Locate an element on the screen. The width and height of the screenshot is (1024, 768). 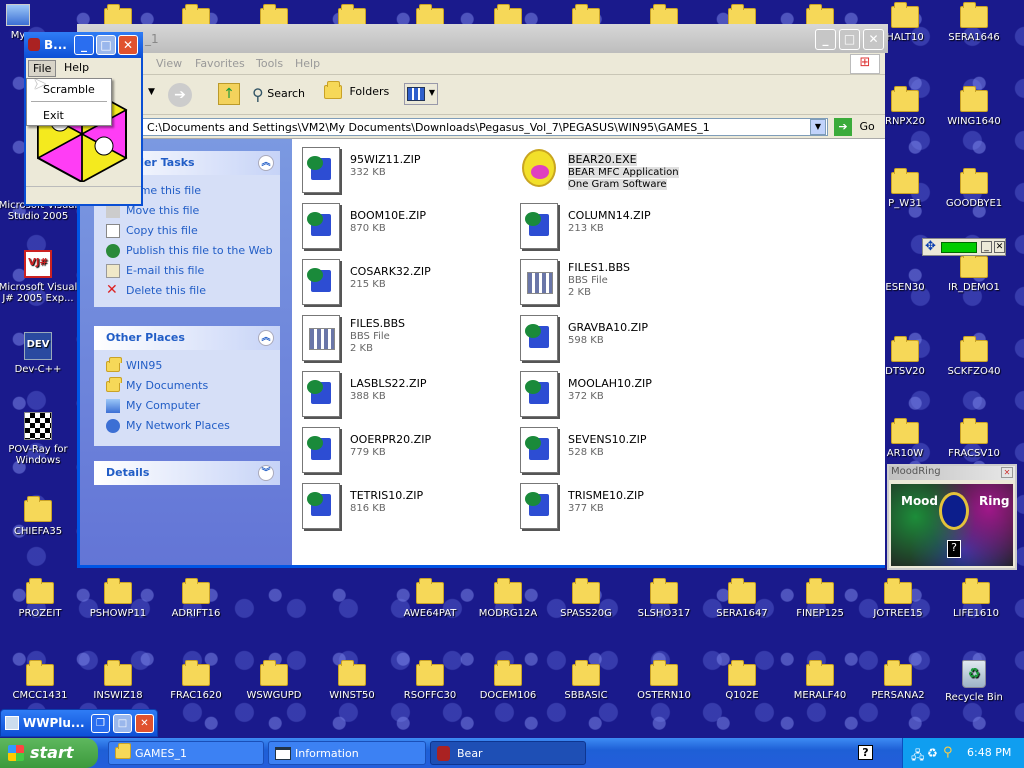
desktop-icon-persana2: PERSANA2 is located at coordinates (898, 680).